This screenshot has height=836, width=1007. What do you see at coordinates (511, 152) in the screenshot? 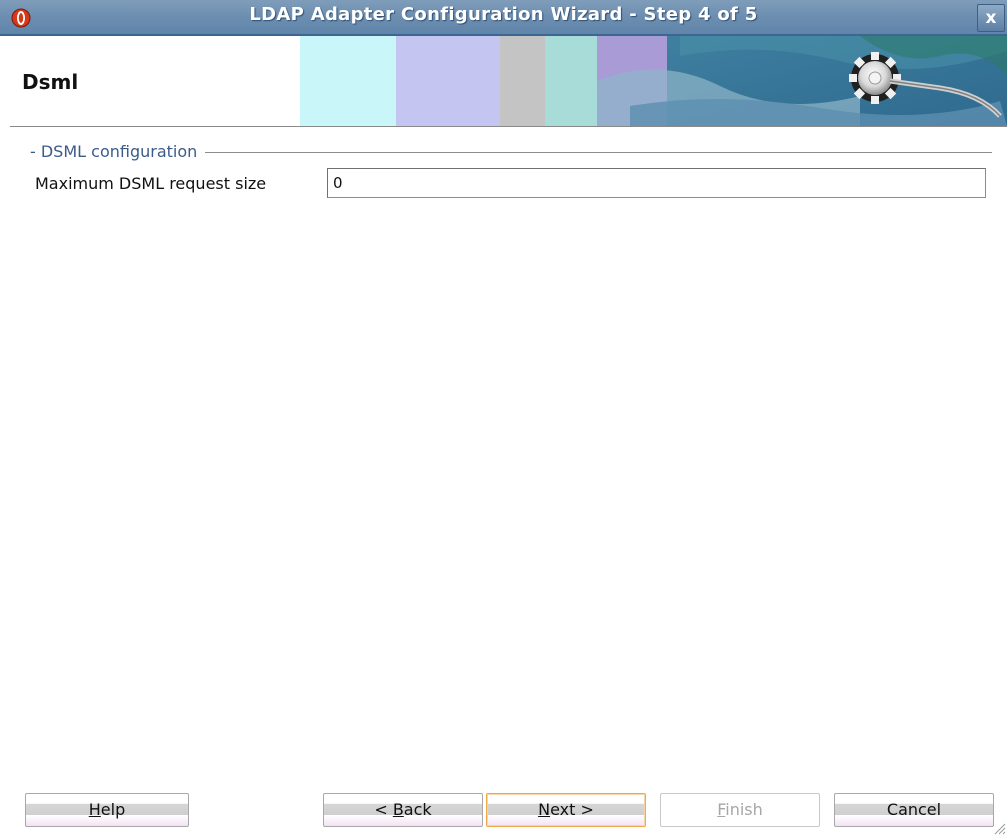
I see `dsml-configuration-group: - DSML configuration` at bounding box center [511, 152].